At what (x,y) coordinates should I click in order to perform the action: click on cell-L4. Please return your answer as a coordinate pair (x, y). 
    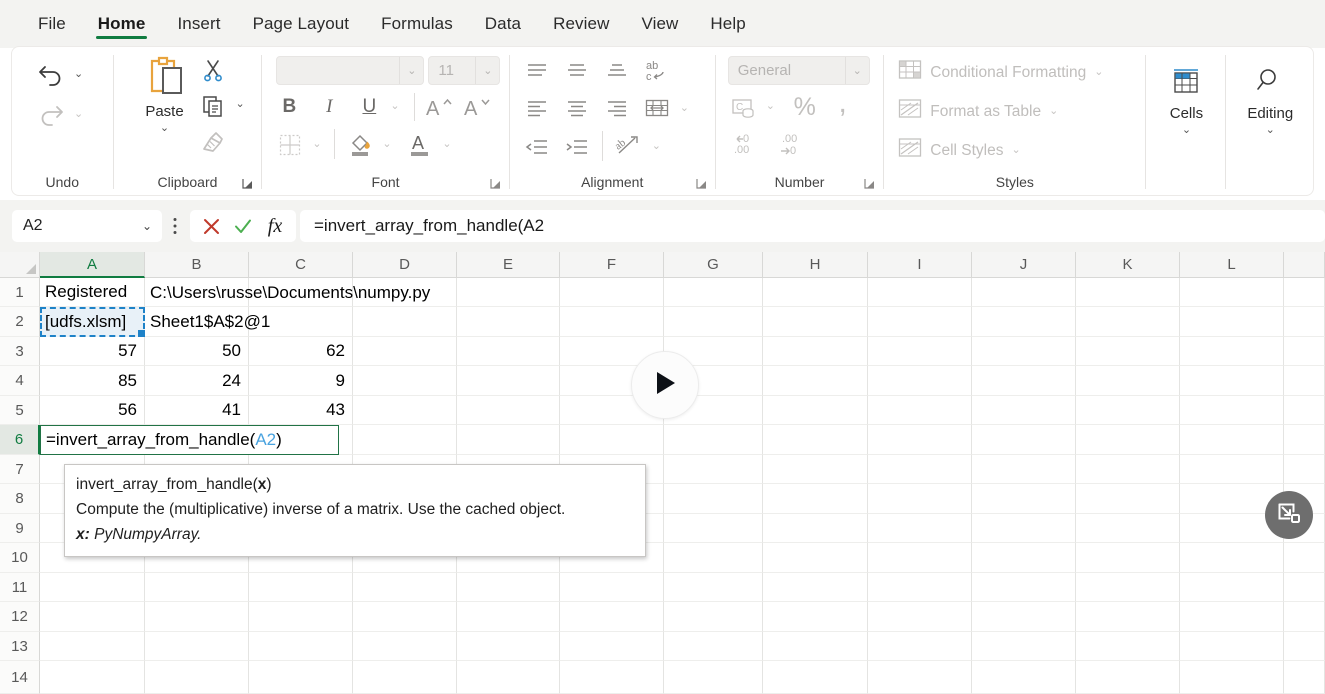
    Looking at the image, I should click on (1232, 381).